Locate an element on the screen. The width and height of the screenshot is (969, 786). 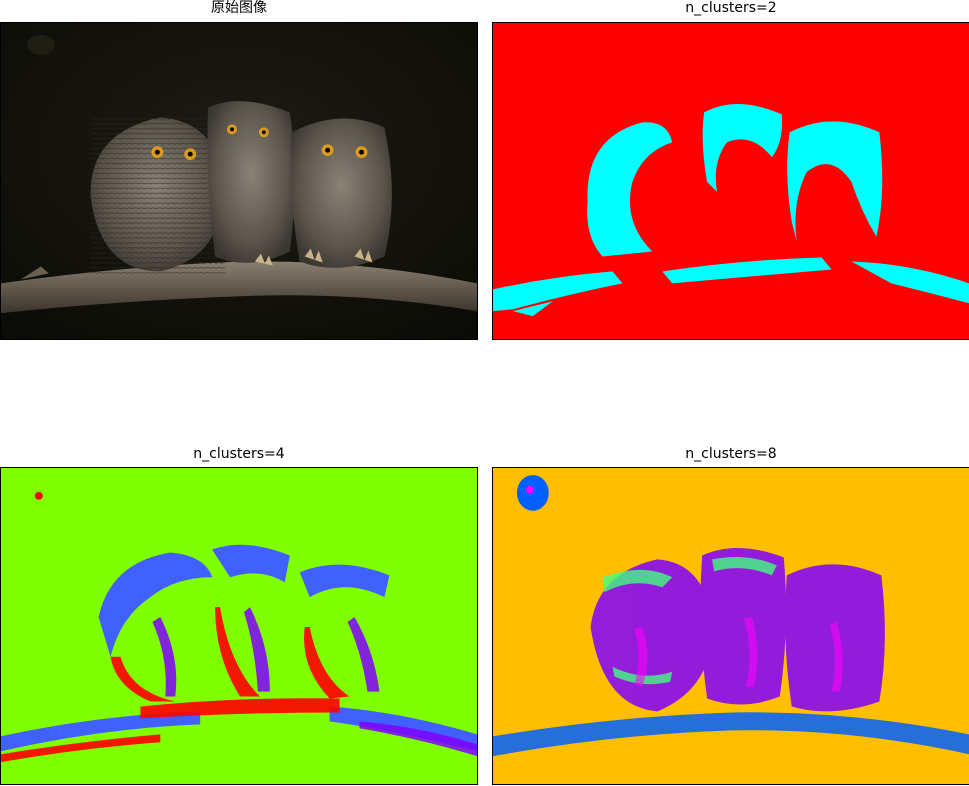
panel-title-original: 原始图像 is located at coordinates (239, 8).